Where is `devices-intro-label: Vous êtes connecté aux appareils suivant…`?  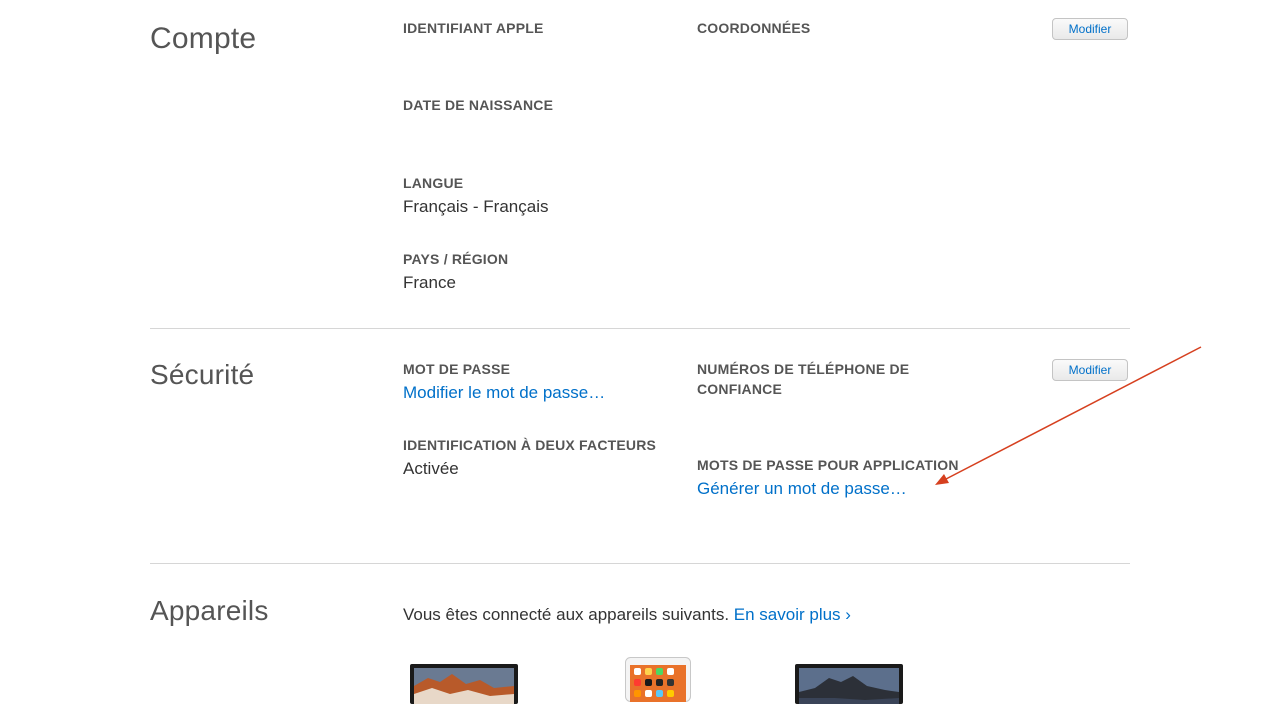 devices-intro-label: Vous êtes connecté aux appareils suivant… is located at coordinates (566, 614).